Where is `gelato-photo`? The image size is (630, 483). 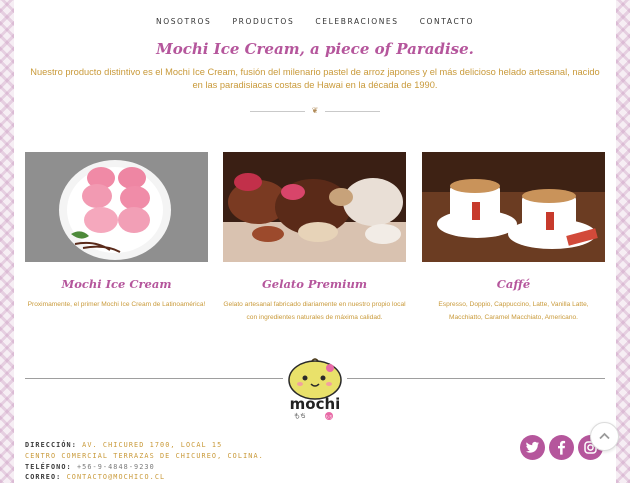
gelato-photo is located at coordinates (314, 207).